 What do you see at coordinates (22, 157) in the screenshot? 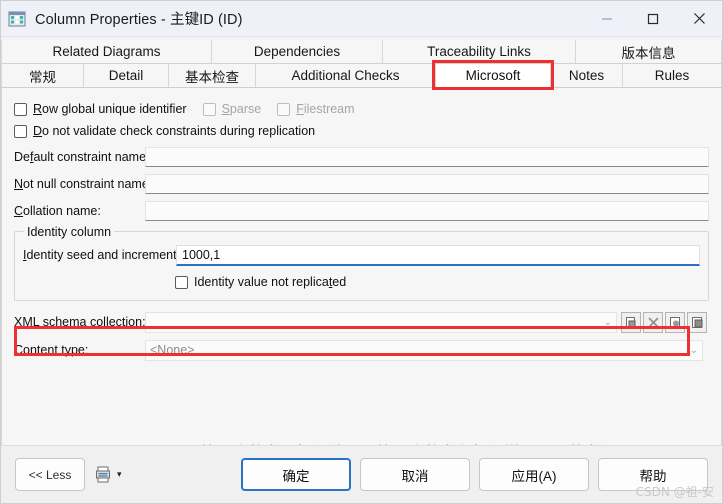
I see `label-text: De` at bounding box center [22, 157].